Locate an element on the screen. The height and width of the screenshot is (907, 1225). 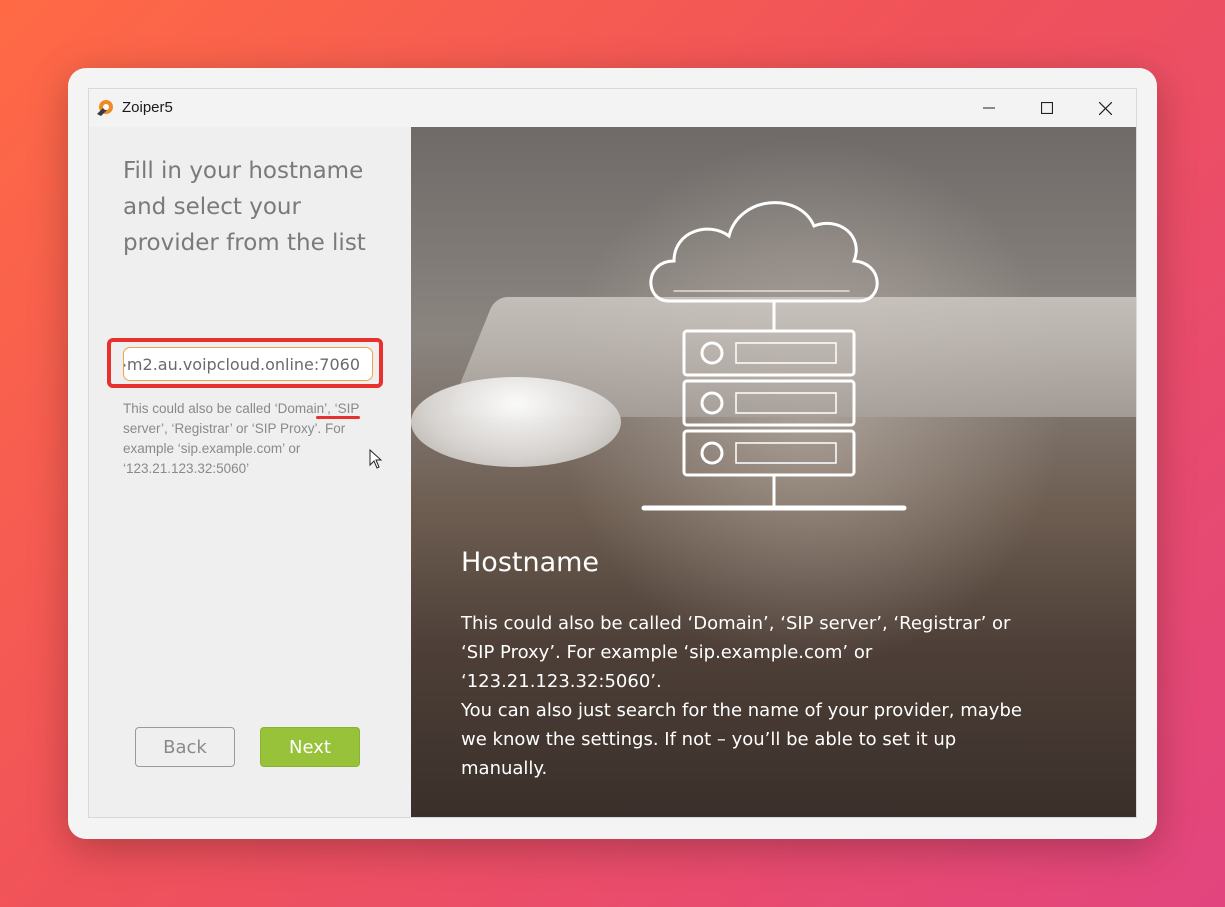
maximize-icon is located at coordinates (1047, 108).